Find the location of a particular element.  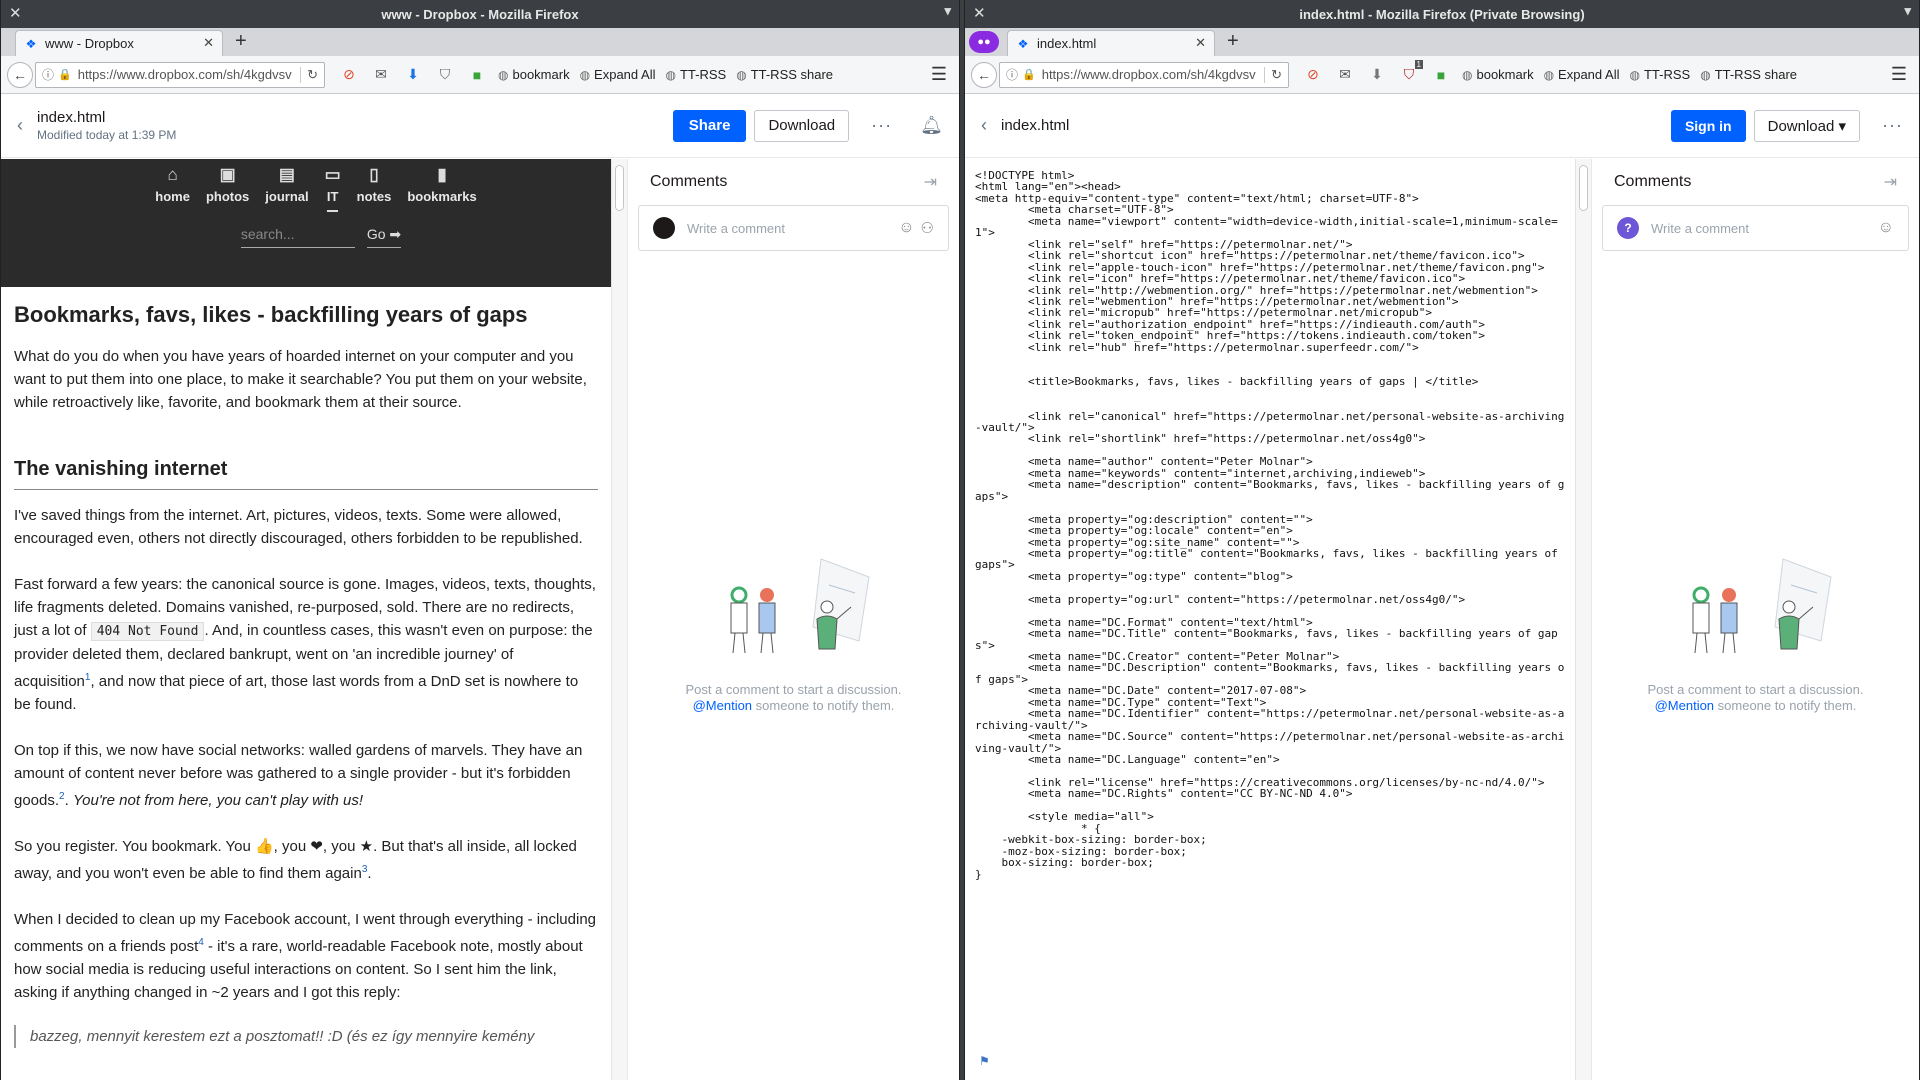

nav-item-it: ▭ IT is located at coordinates (332, 188).